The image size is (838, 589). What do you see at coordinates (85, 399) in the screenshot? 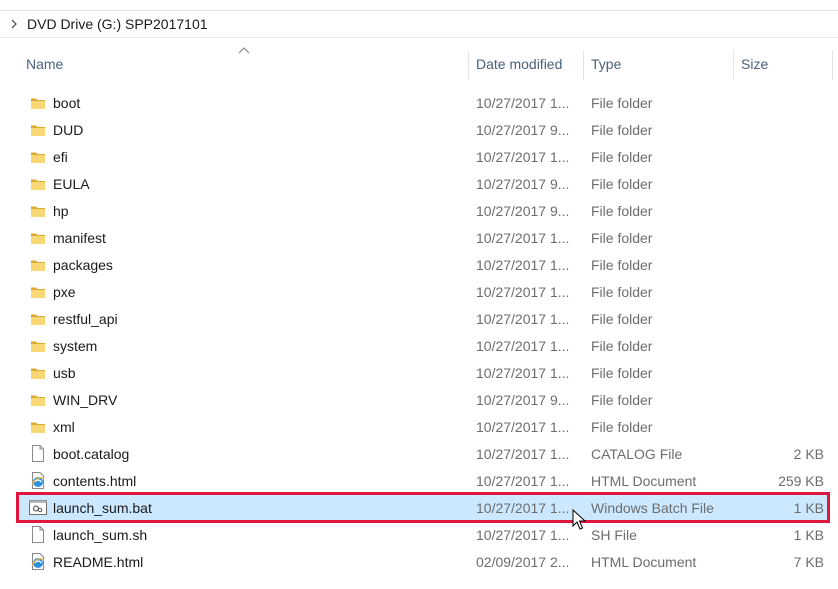
I see `file-name: WIN_DRV` at bounding box center [85, 399].